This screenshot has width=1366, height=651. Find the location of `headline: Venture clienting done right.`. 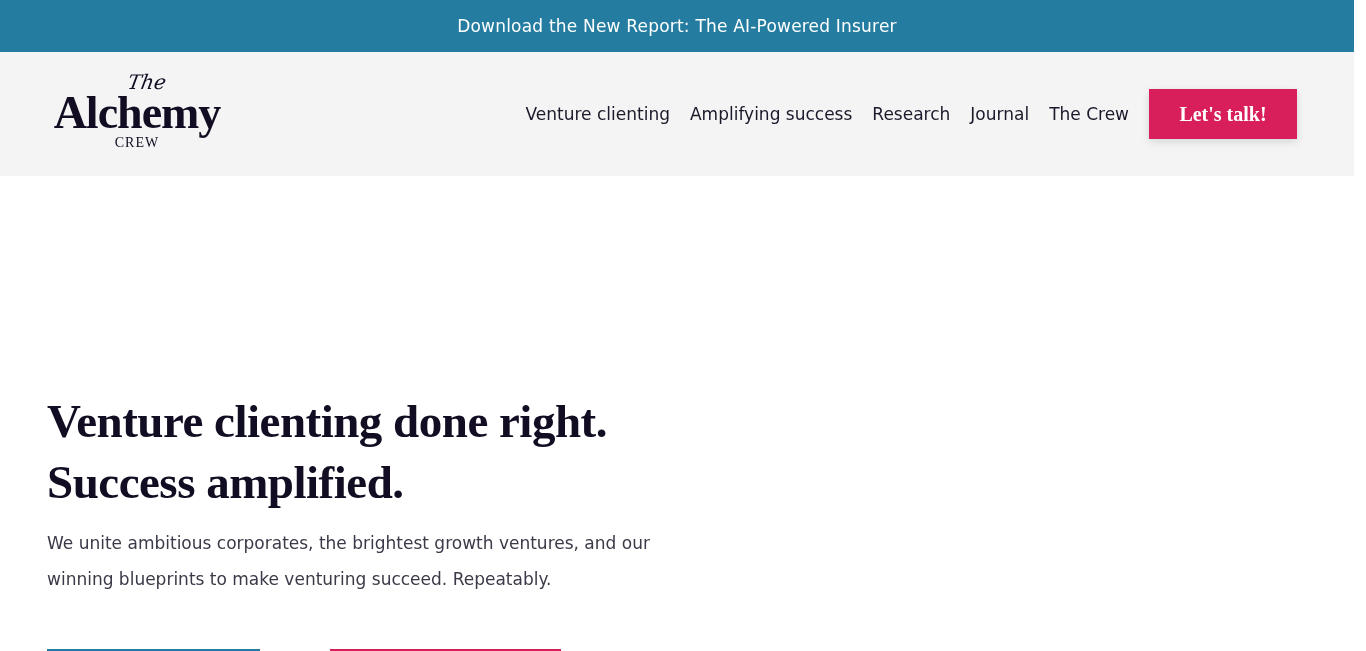

headline: Venture clienting done right. is located at coordinates (327, 421).